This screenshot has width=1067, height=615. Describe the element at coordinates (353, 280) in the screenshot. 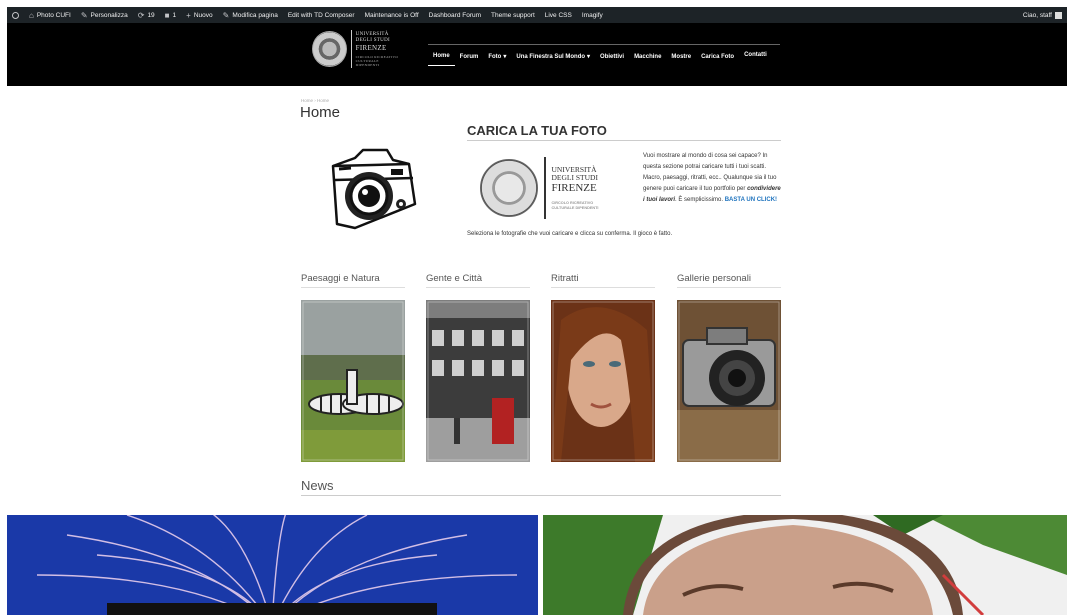

I see `category-title: Paesaggi e Natura` at that location.